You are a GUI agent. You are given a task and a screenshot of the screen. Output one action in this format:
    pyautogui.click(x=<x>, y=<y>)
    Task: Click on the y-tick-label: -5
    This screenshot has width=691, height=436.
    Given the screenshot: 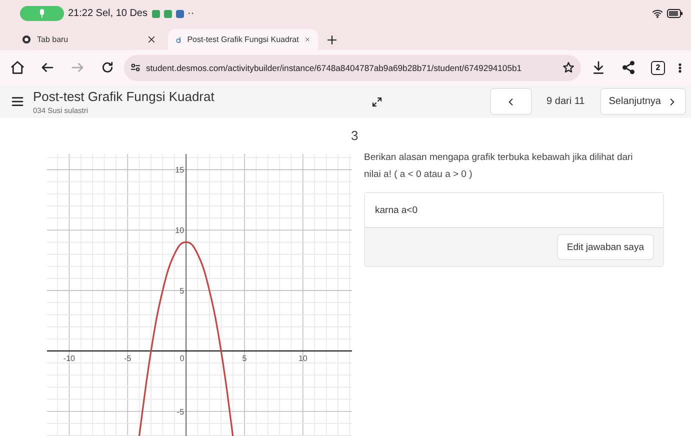 What is the action you would take?
    pyautogui.click(x=180, y=411)
    